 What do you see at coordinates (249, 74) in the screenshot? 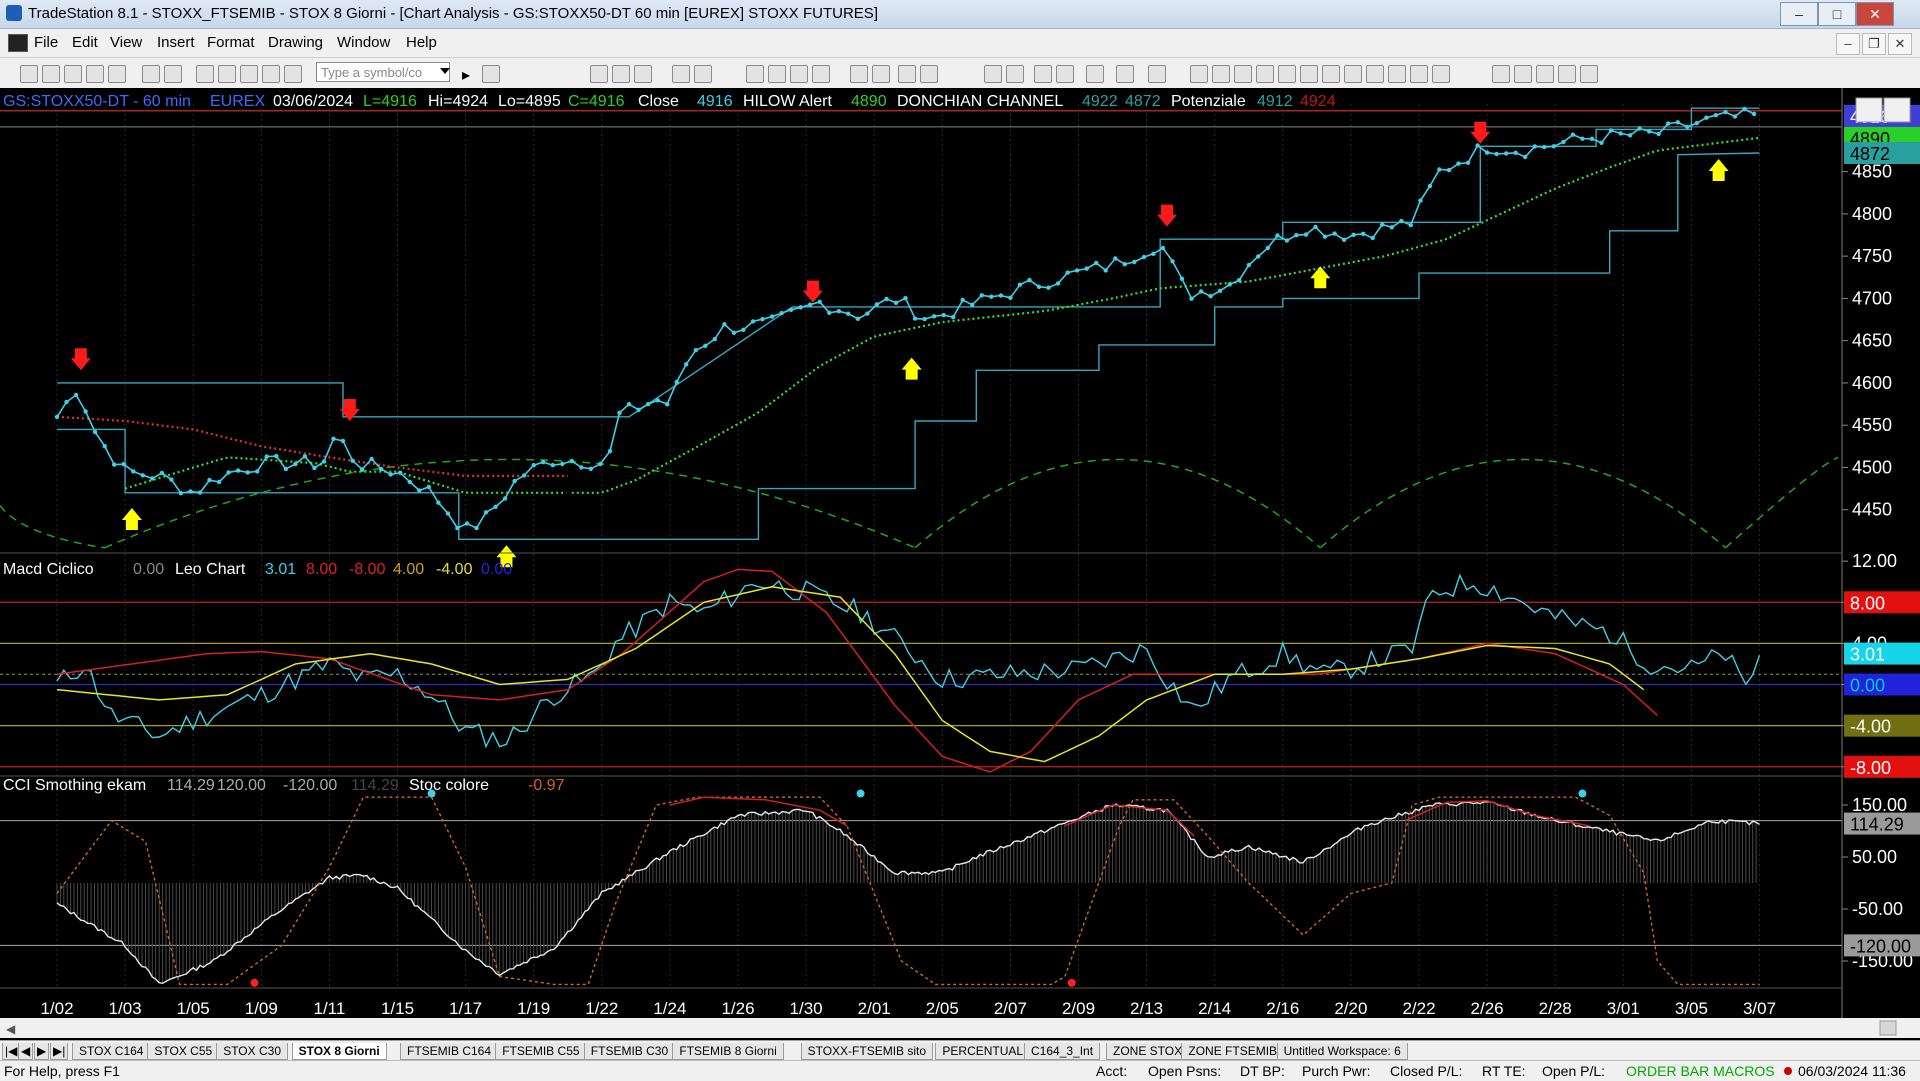
I see `lock-icon` at bounding box center [249, 74].